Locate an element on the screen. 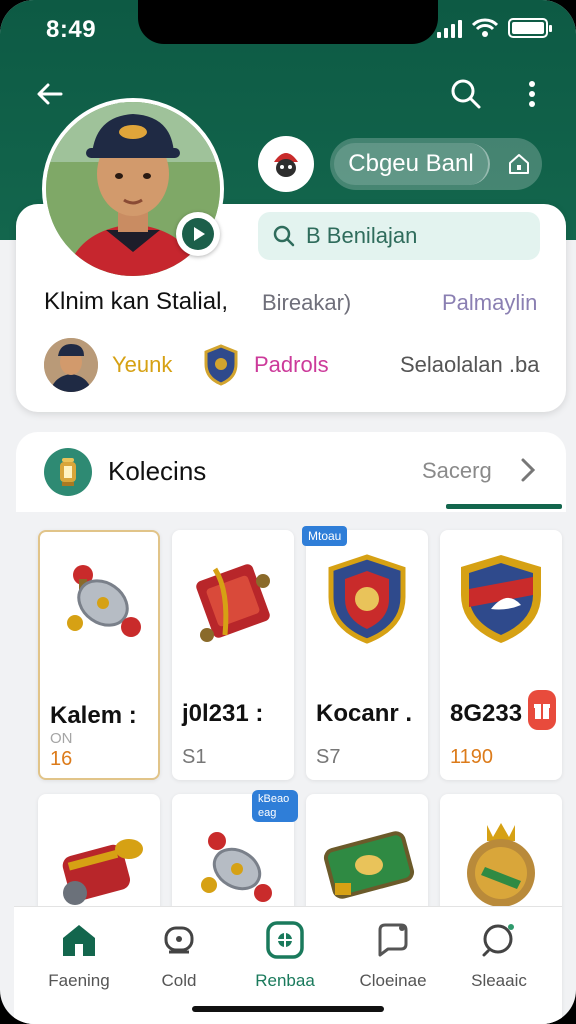 The image size is (576, 1024). item-price: 16 is located at coordinates (61, 759).